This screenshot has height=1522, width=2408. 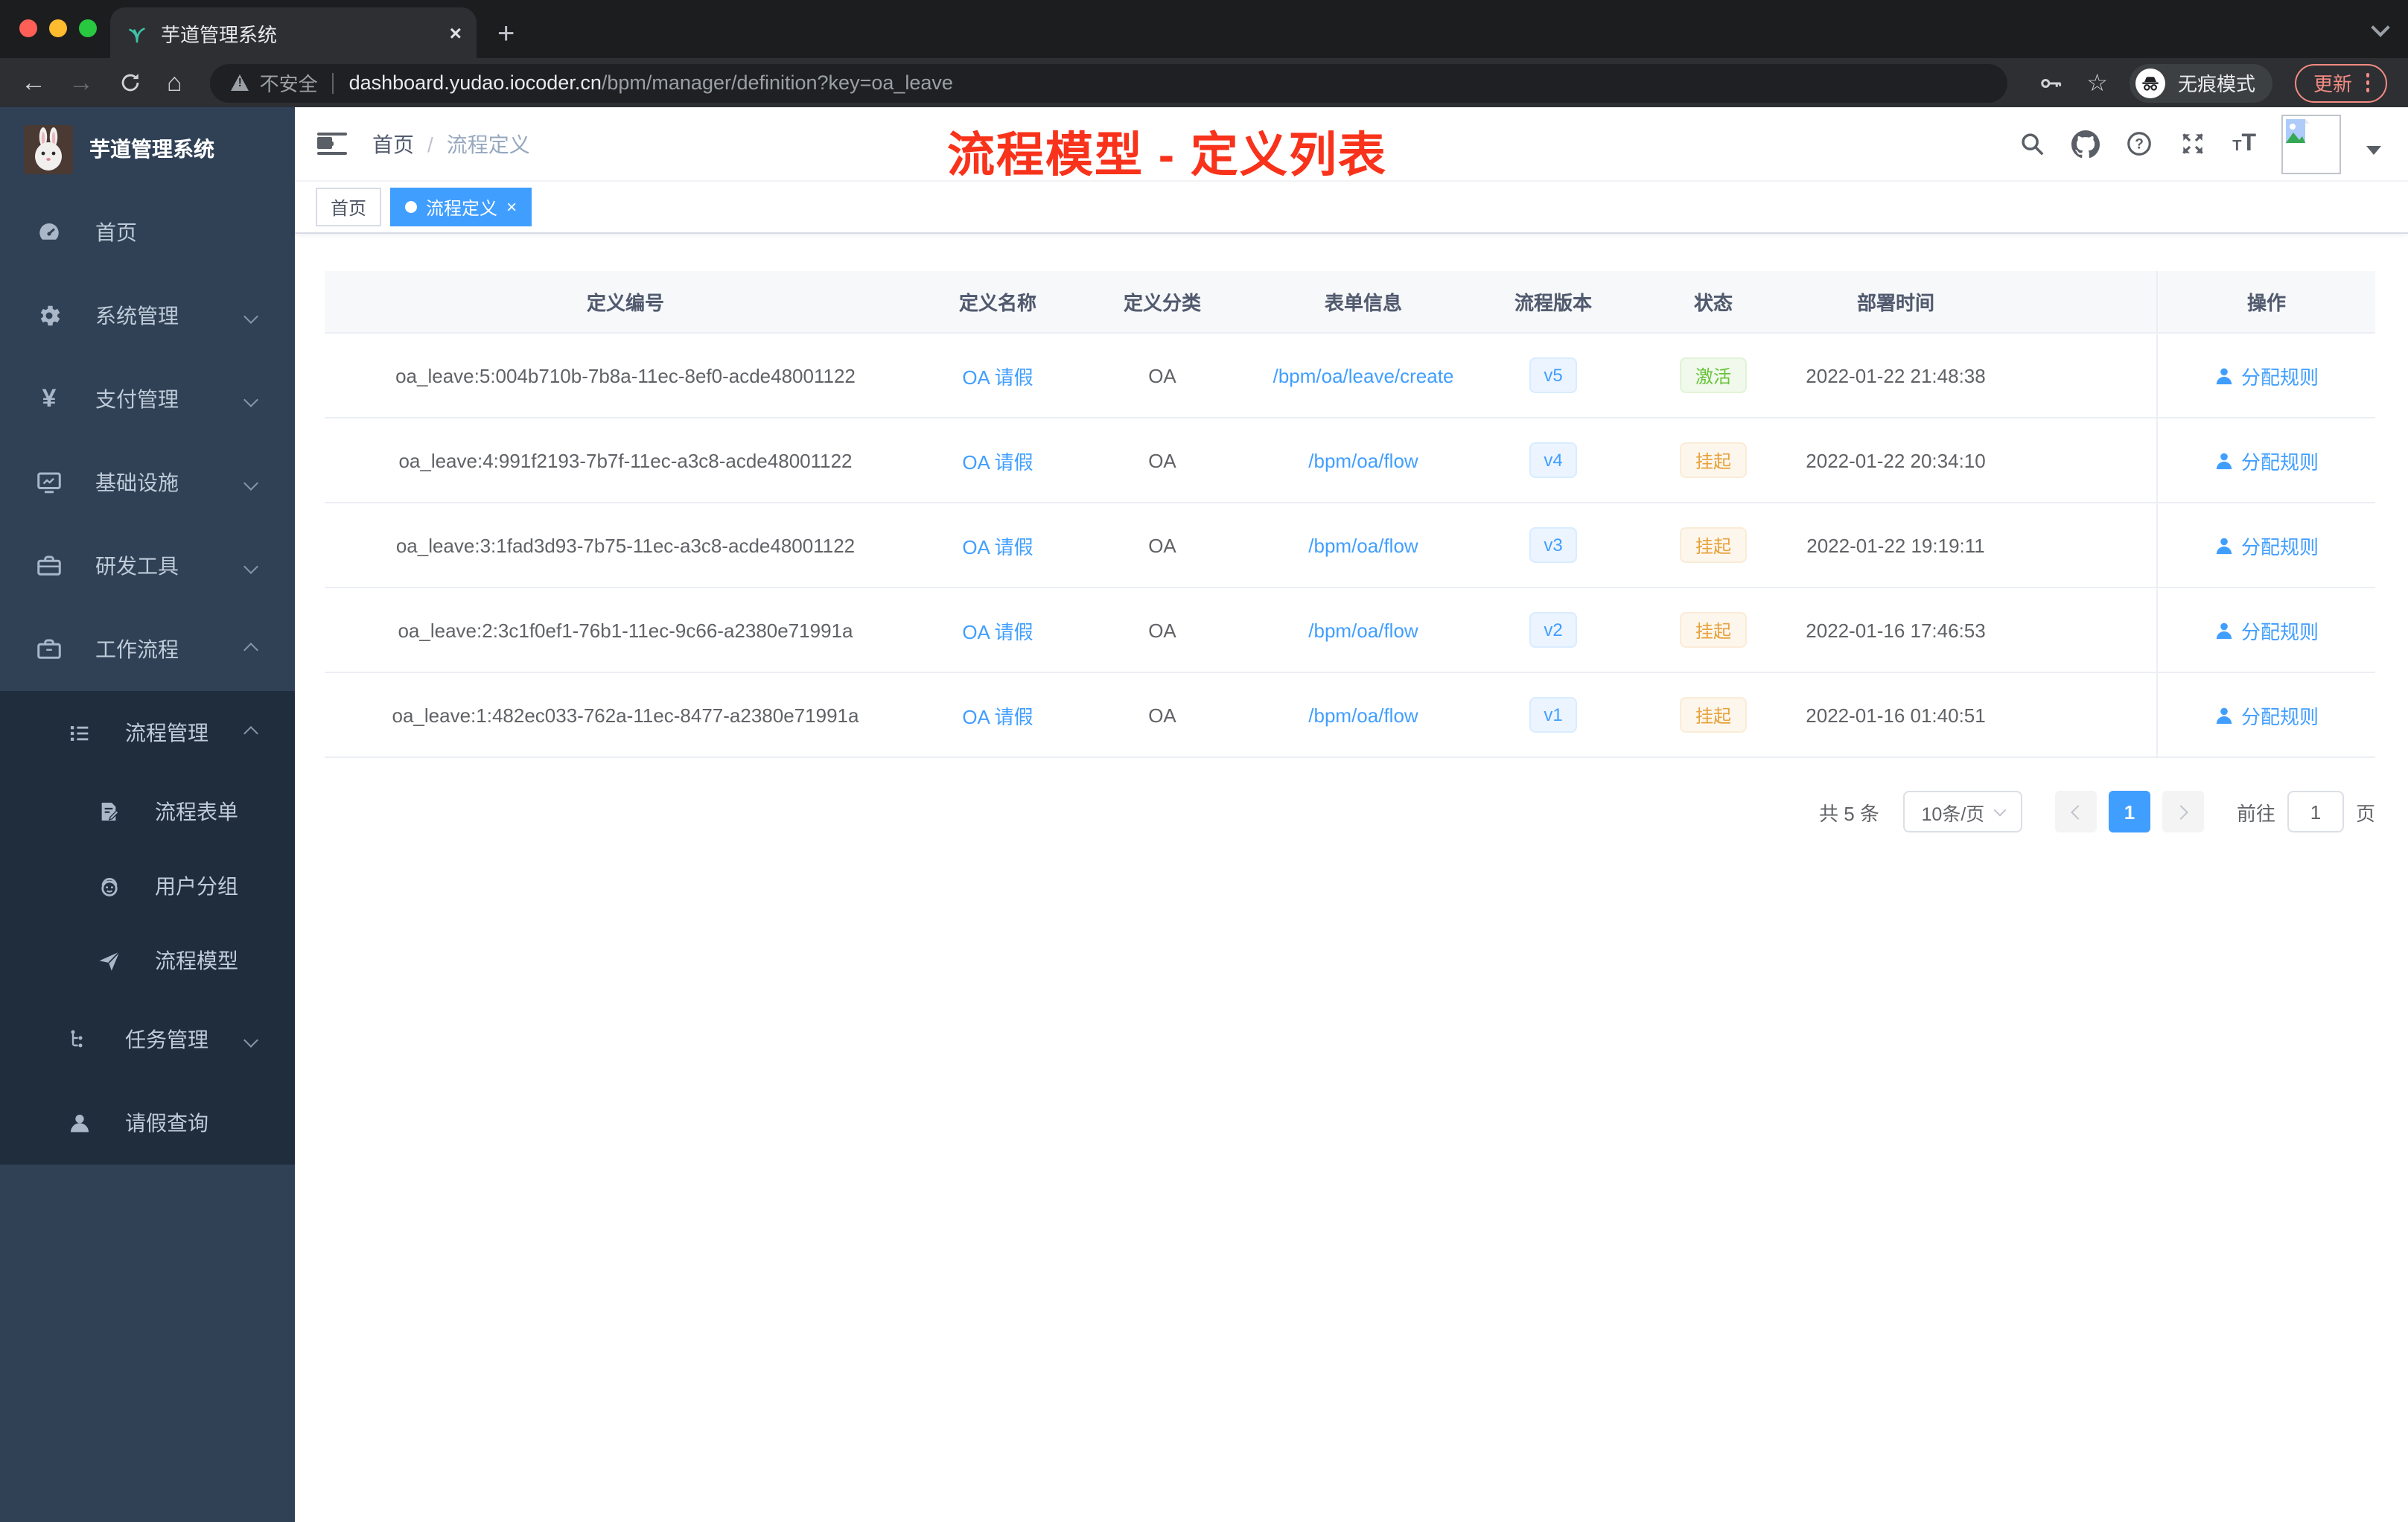 What do you see at coordinates (147, 399) in the screenshot?
I see `sidebar-item-payment: ¥ 支付管理` at bounding box center [147, 399].